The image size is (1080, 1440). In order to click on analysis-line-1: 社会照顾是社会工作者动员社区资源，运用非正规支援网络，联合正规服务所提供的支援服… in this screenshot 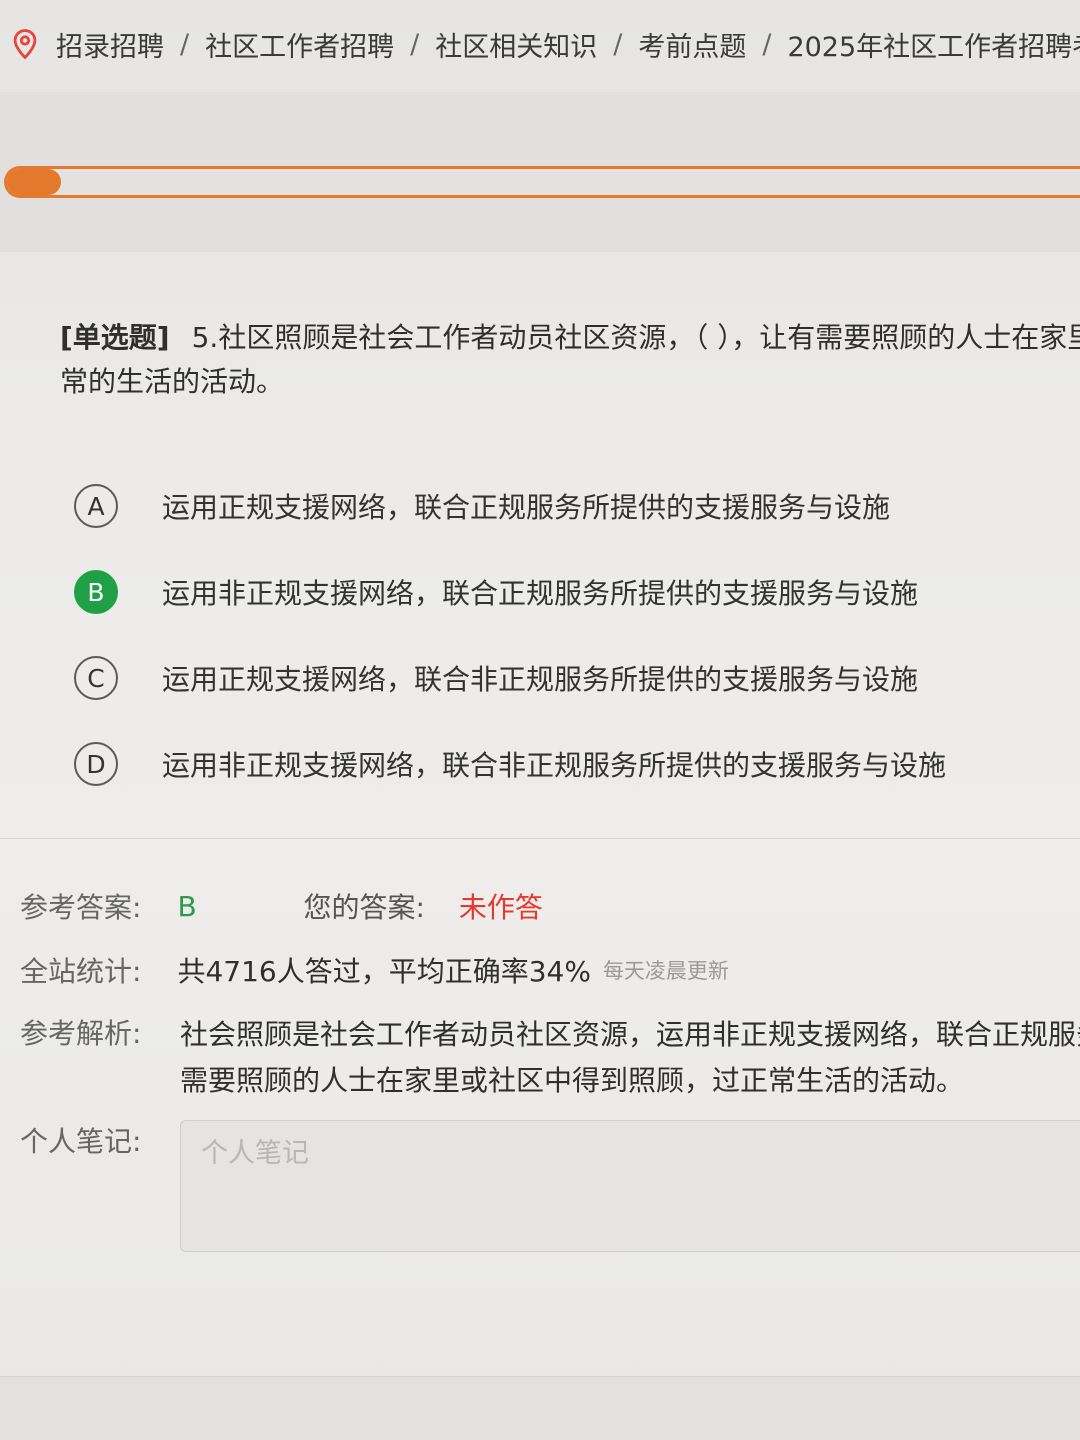, I will do `click(630, 1034)`.